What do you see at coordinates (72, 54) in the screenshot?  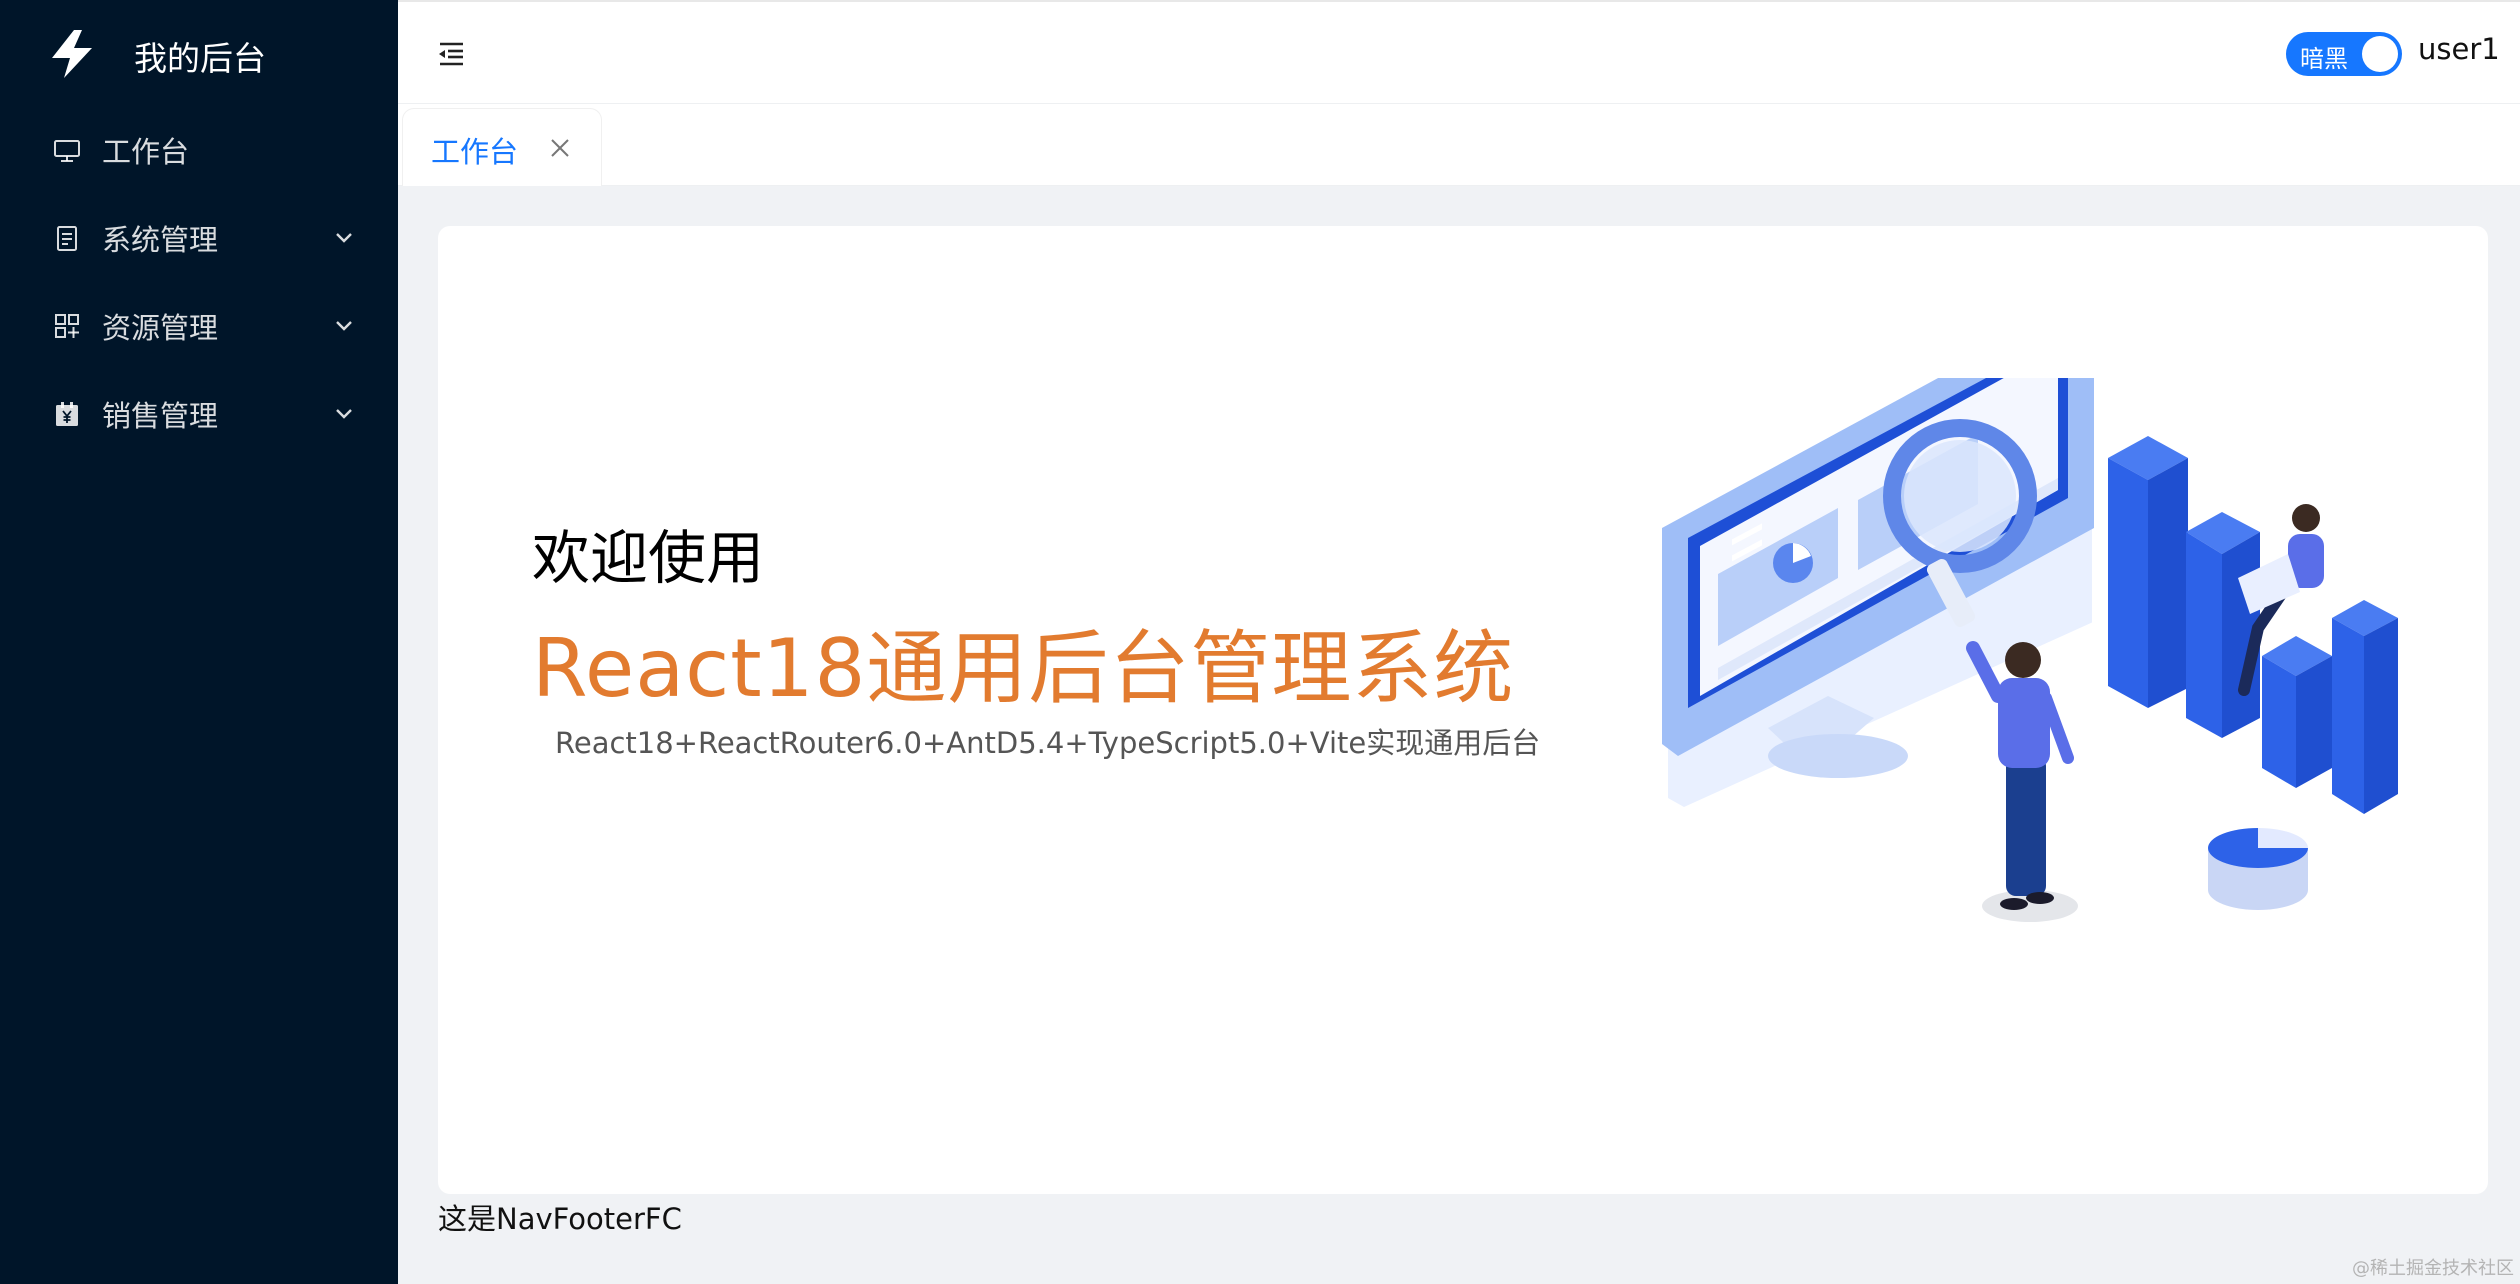 I see `thunderbolt-icon` at bounding box center [72, 54].